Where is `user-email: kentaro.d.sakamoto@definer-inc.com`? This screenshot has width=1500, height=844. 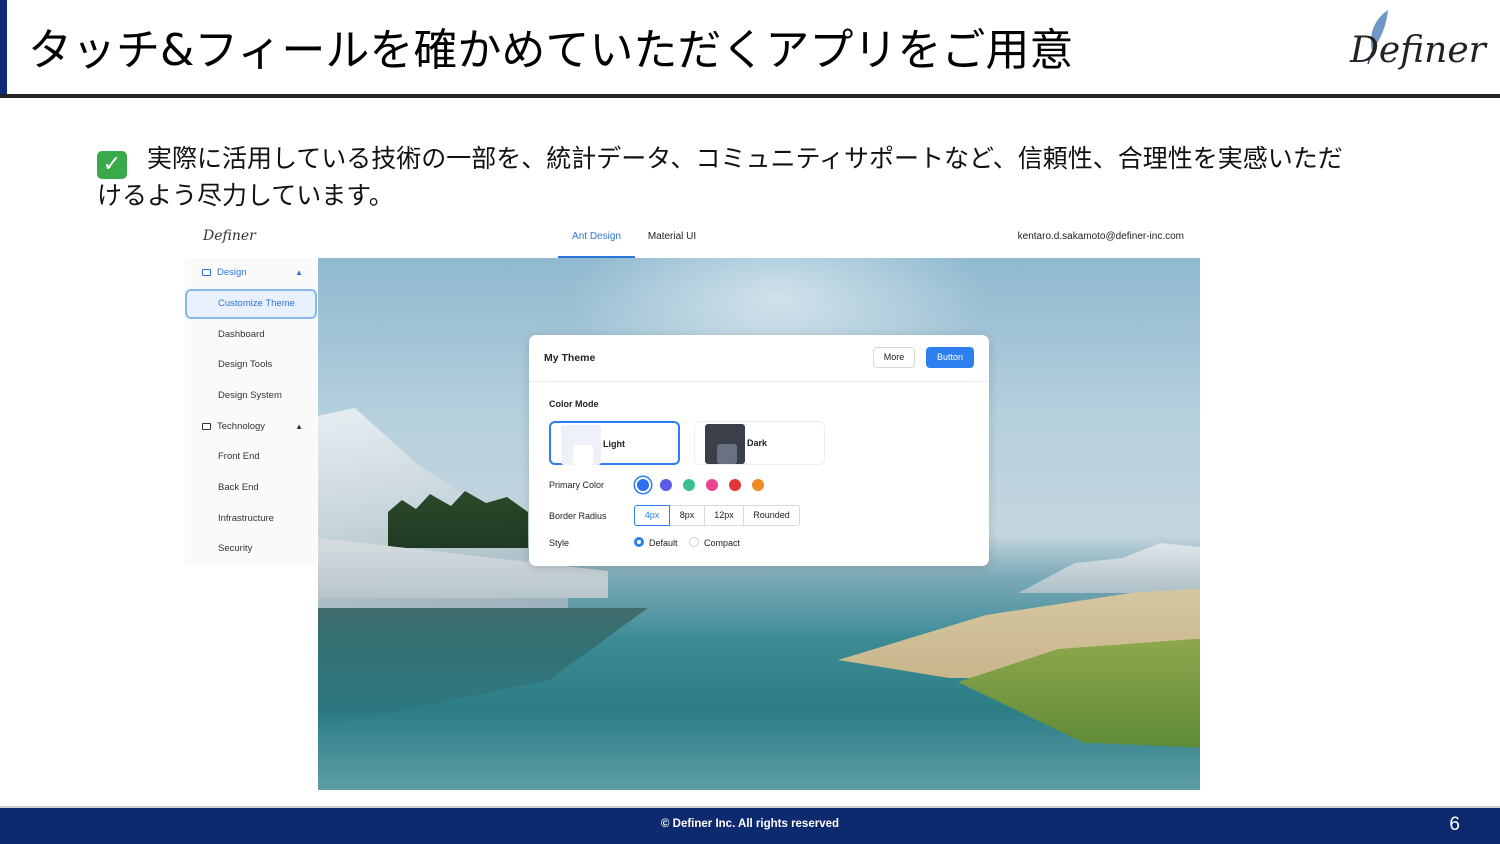 user-email: kentaro.d.sakamoto@definer-inc.com is located at coordinates (1101, 238).